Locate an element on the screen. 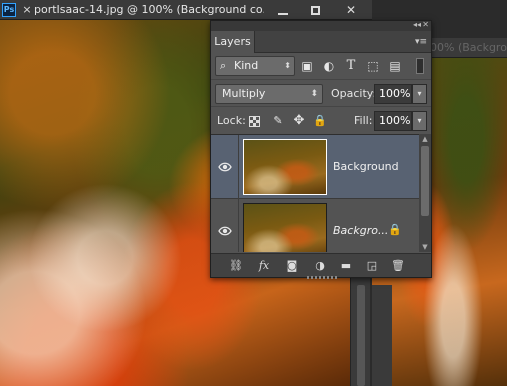 This screenshot has height=386, width=507. maximize-button is located at coordinates (315, 10).